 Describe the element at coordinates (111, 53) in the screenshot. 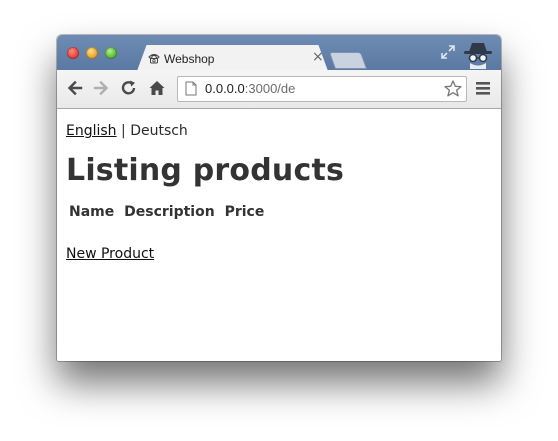

I see `zoom-window-button` at that location.